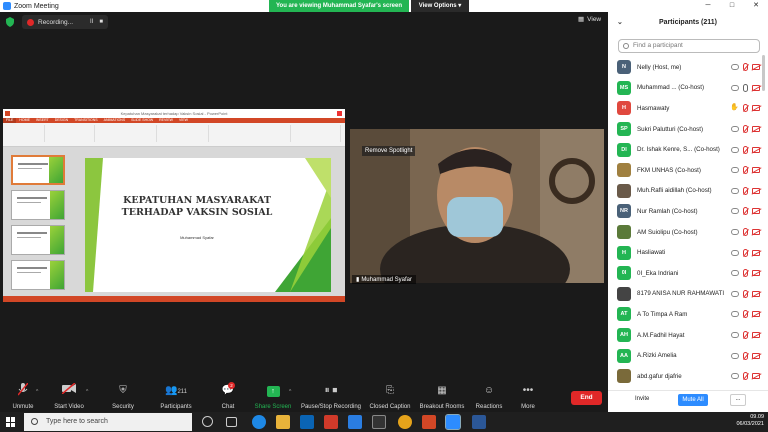  What do you see at coordinates (384, 279) in the screenshot?
I see `speaker-name-label: ▮ Muhammad Syafar` at bounding box center [384, 279].